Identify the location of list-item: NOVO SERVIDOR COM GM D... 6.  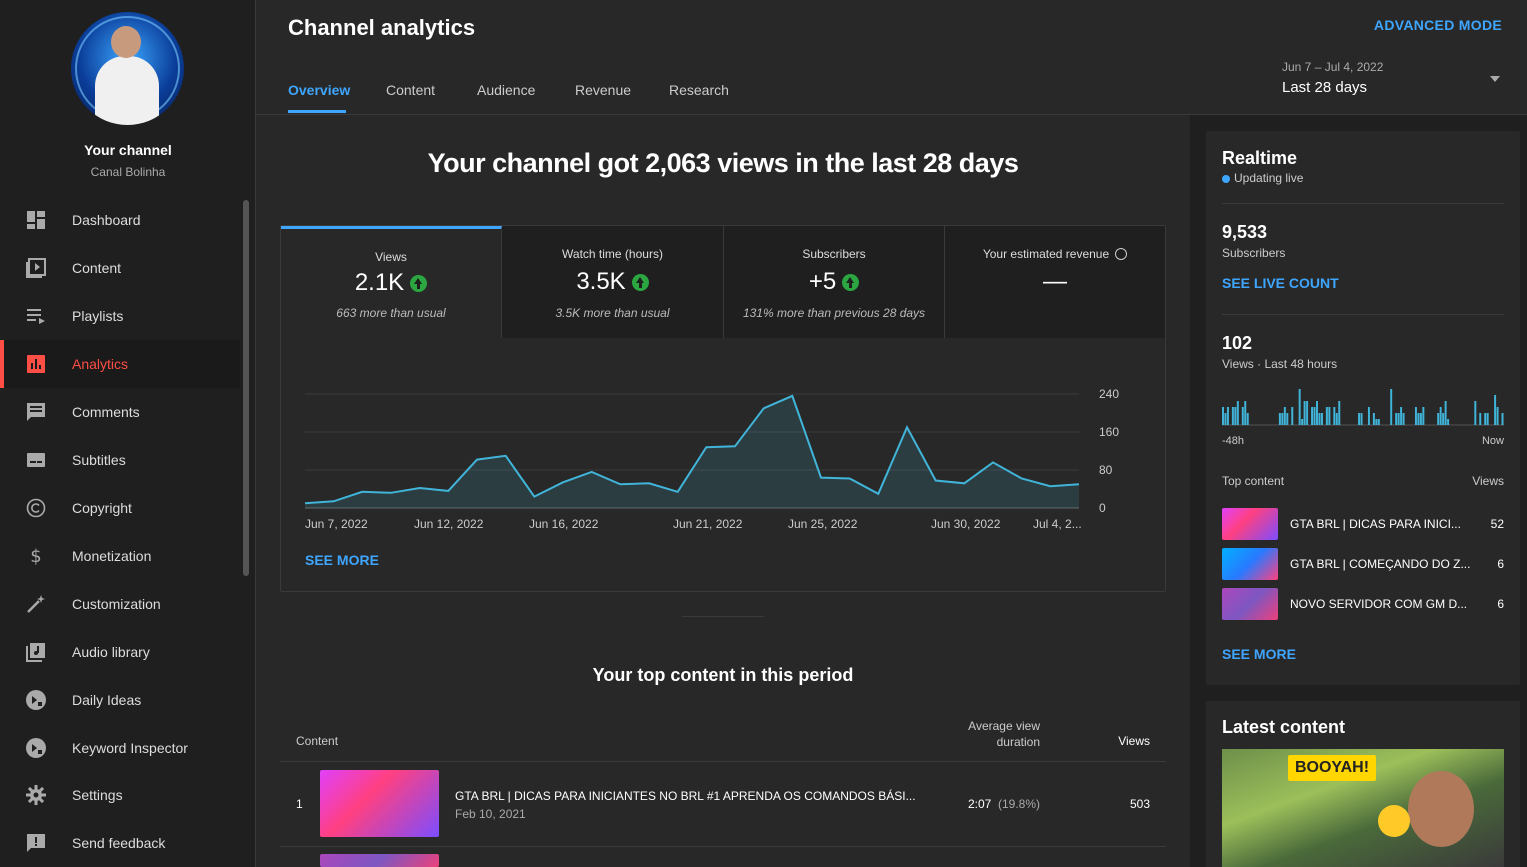
(1363, 604).